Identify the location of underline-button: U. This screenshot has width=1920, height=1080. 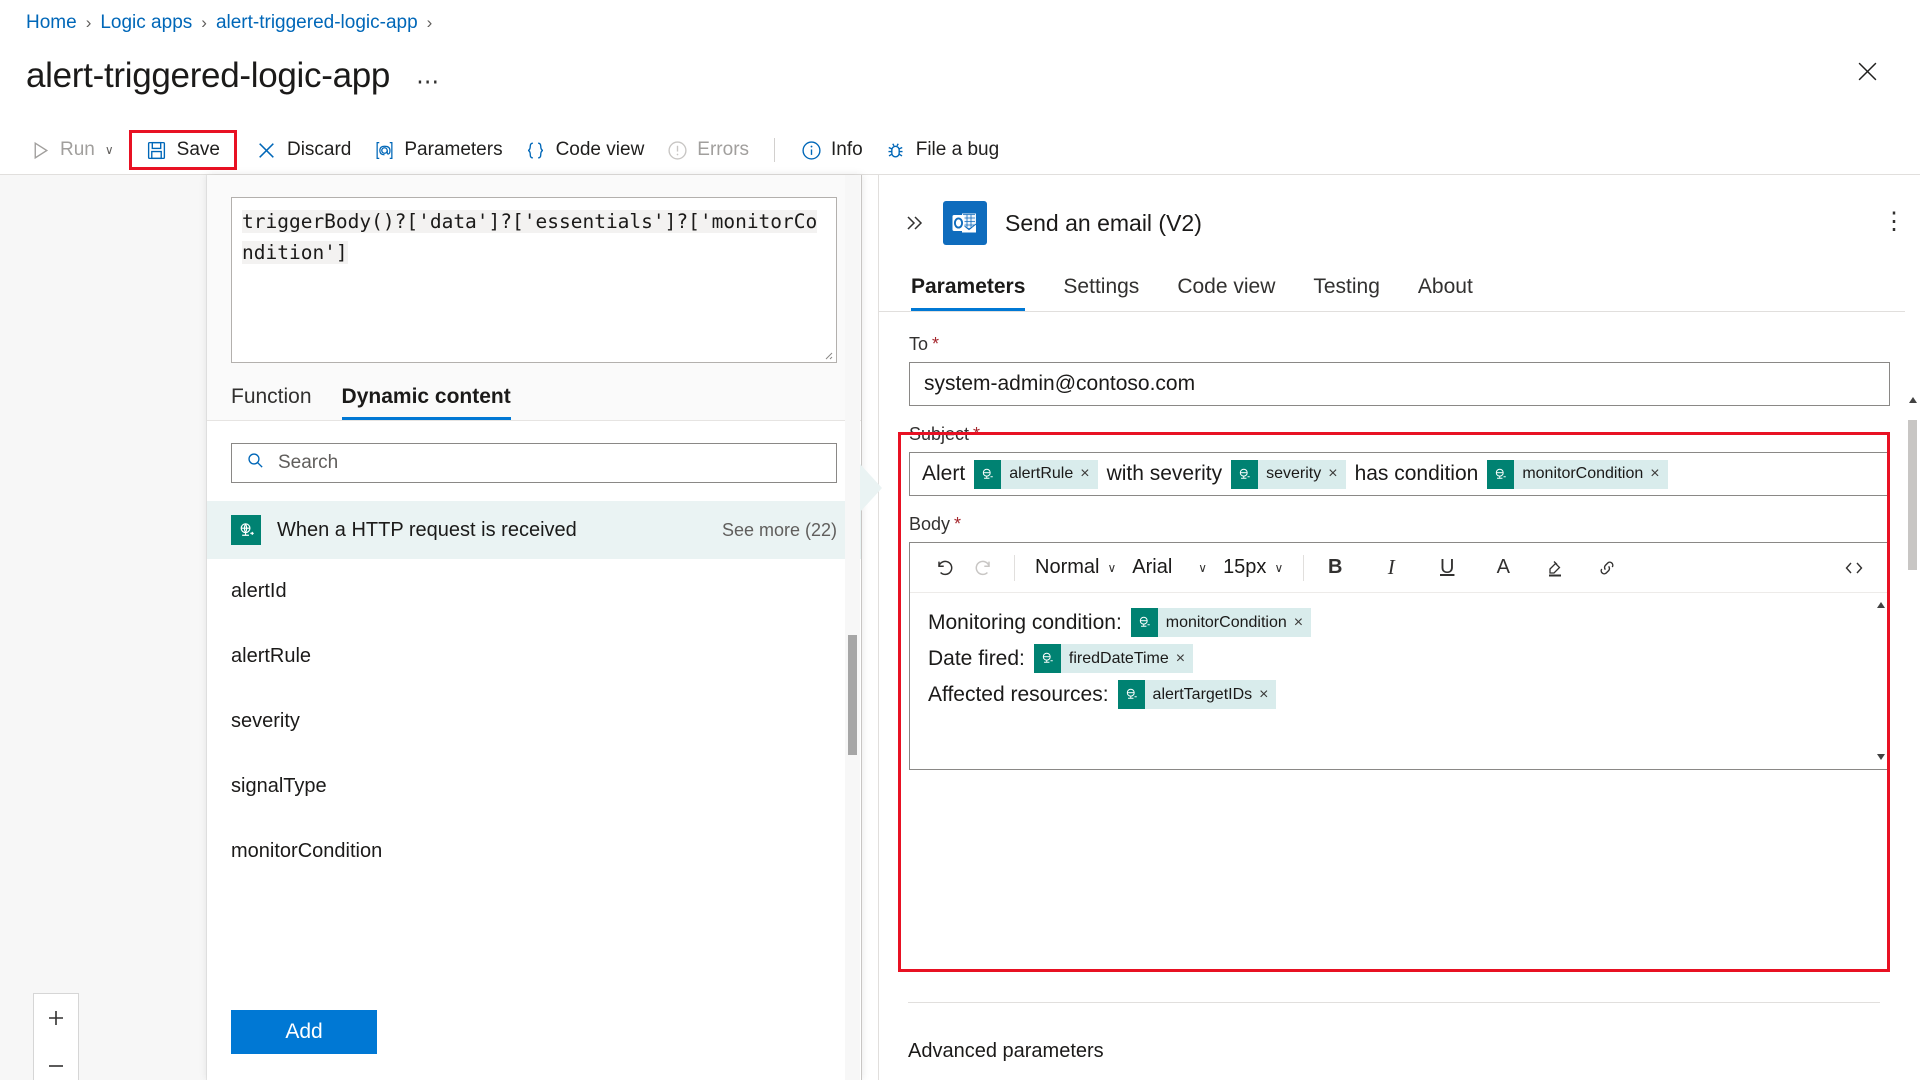
(1447, 568).